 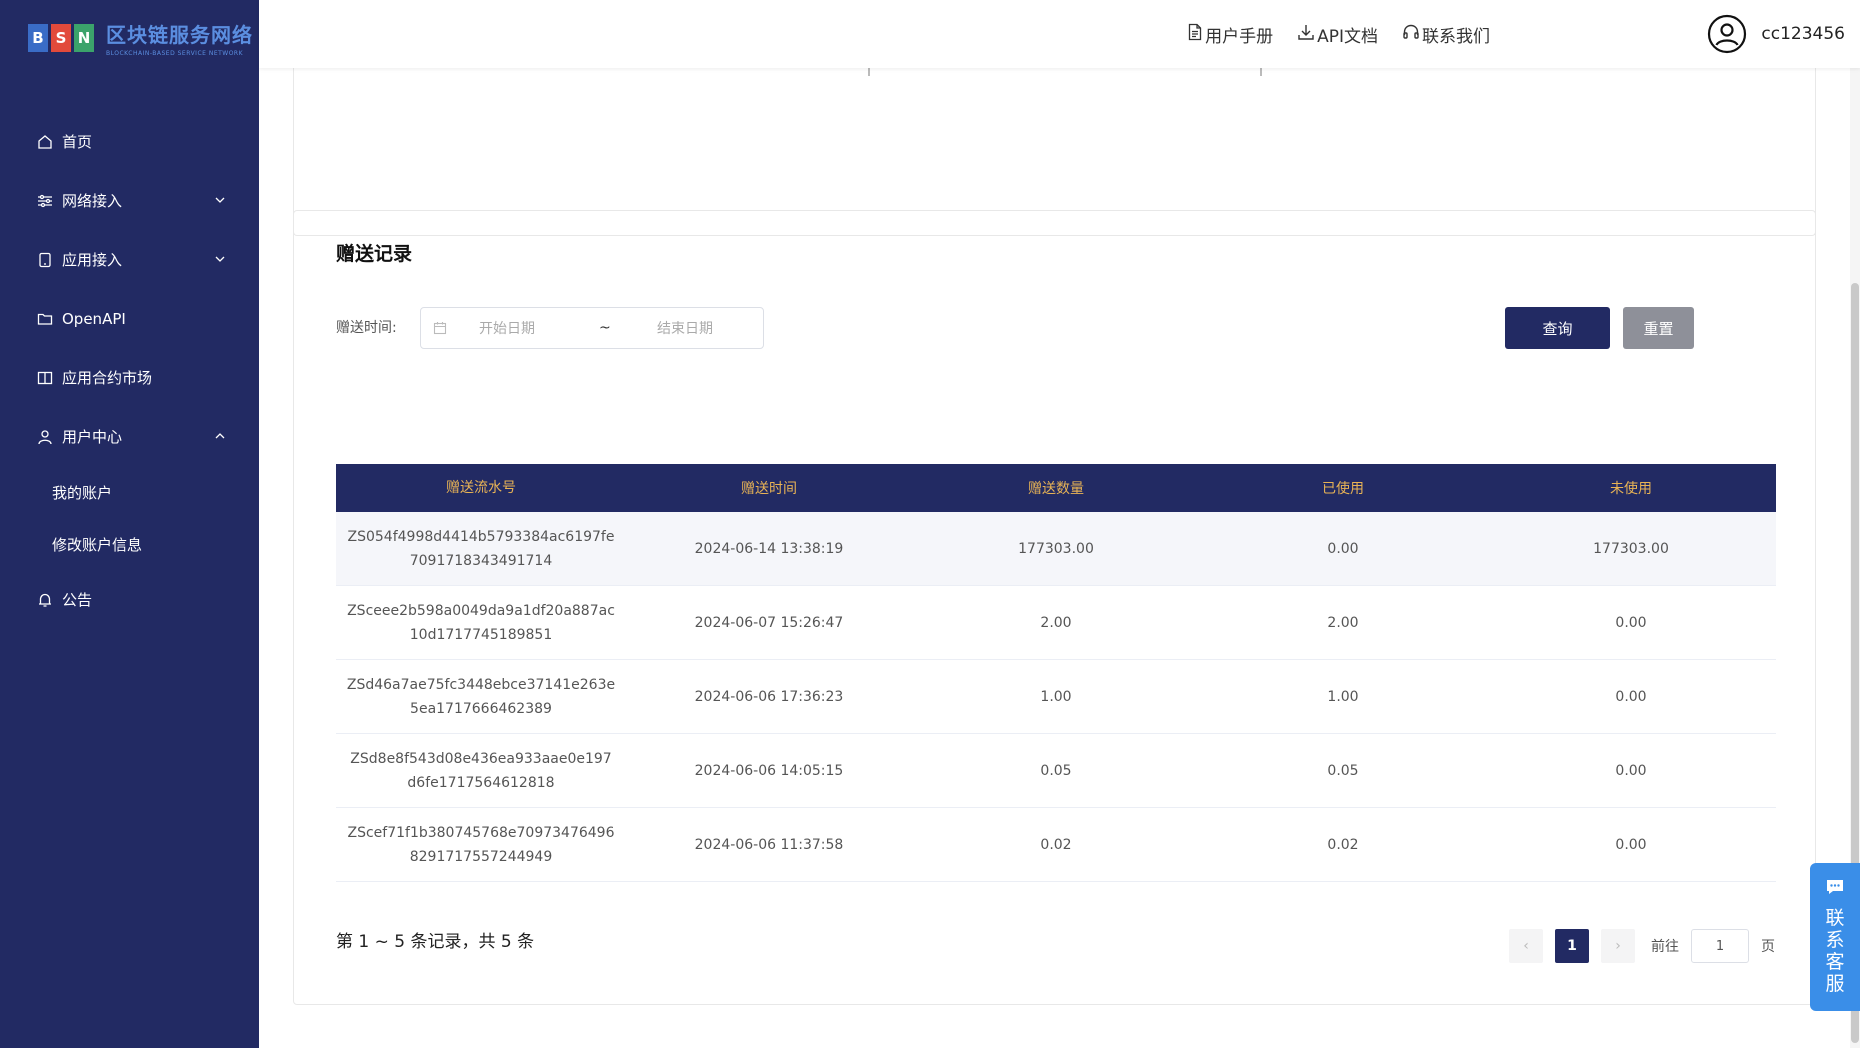 What do you see at coordinates (1343, 770) in the screenshot?
I see `used-cell: 0.05` at bounding box center [1343, 770].